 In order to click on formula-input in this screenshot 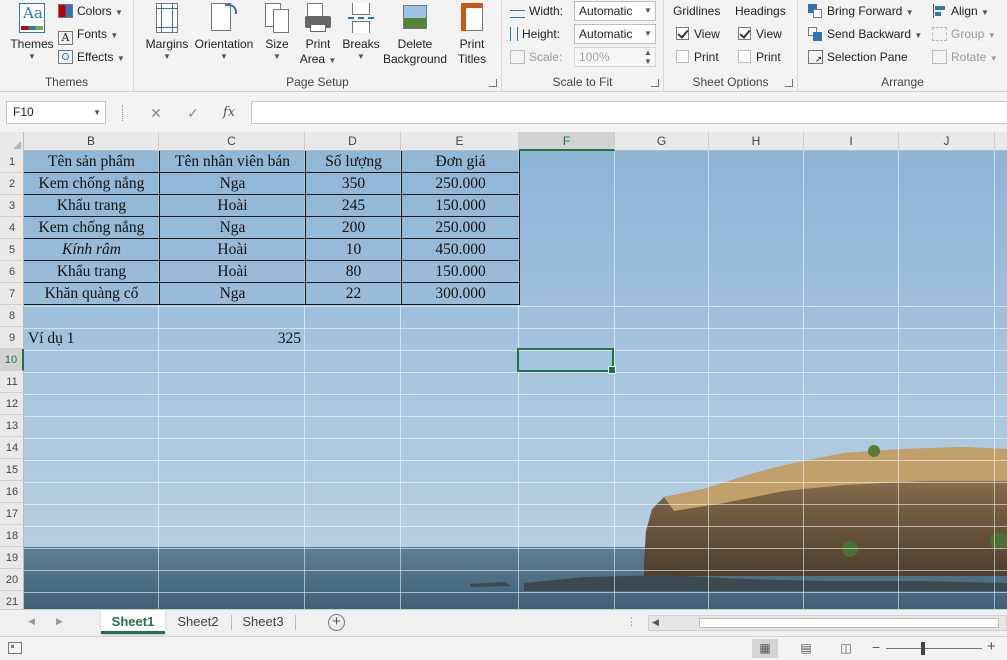, I will do `click(629, 112)`.